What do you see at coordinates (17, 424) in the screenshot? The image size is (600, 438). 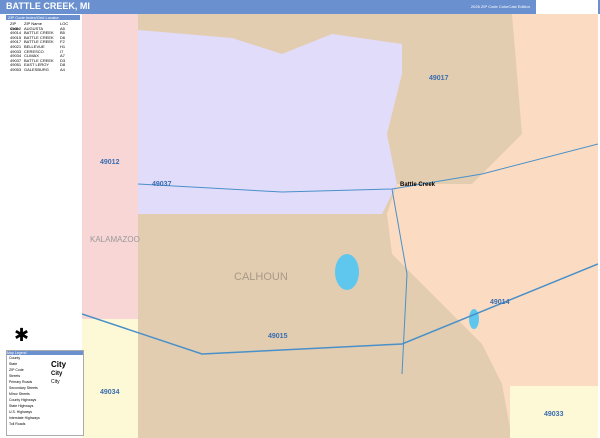 I see `legend-item: Toll Roads` at bounding box center [17, 424].